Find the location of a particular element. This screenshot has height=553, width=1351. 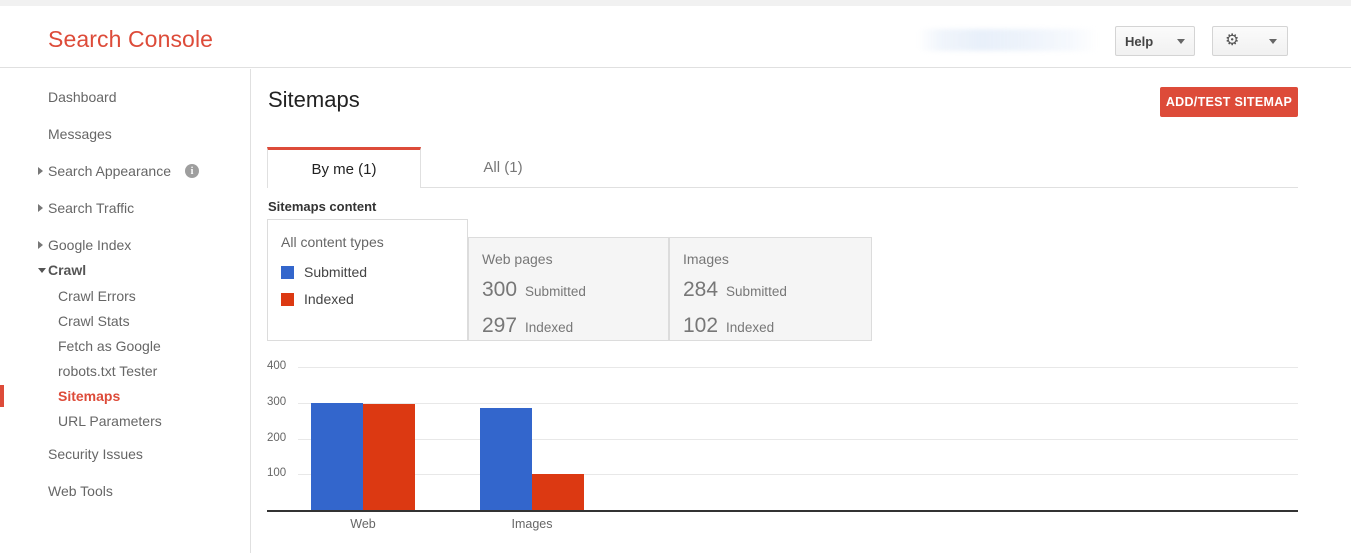

legend-swatch-submitted is located at coordinates (287, 272).